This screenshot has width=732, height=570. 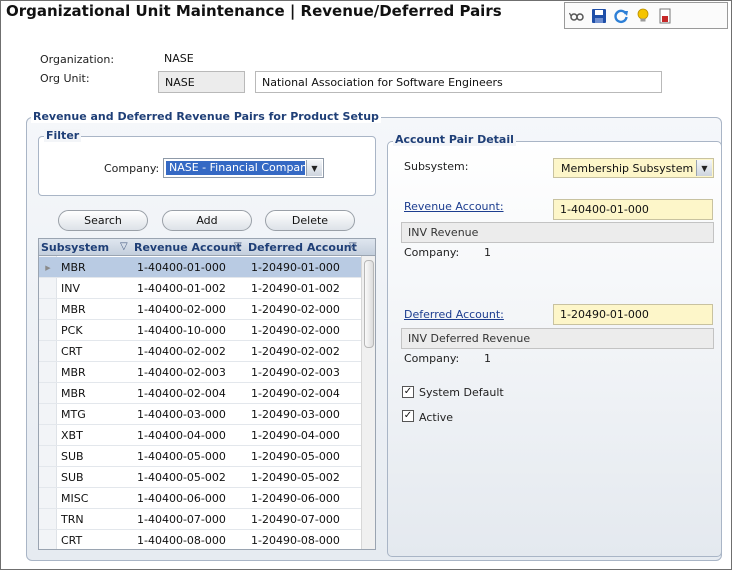 I want to click on deferred-account-description: INV Deferred Revenue, so click(x=557, y=338).